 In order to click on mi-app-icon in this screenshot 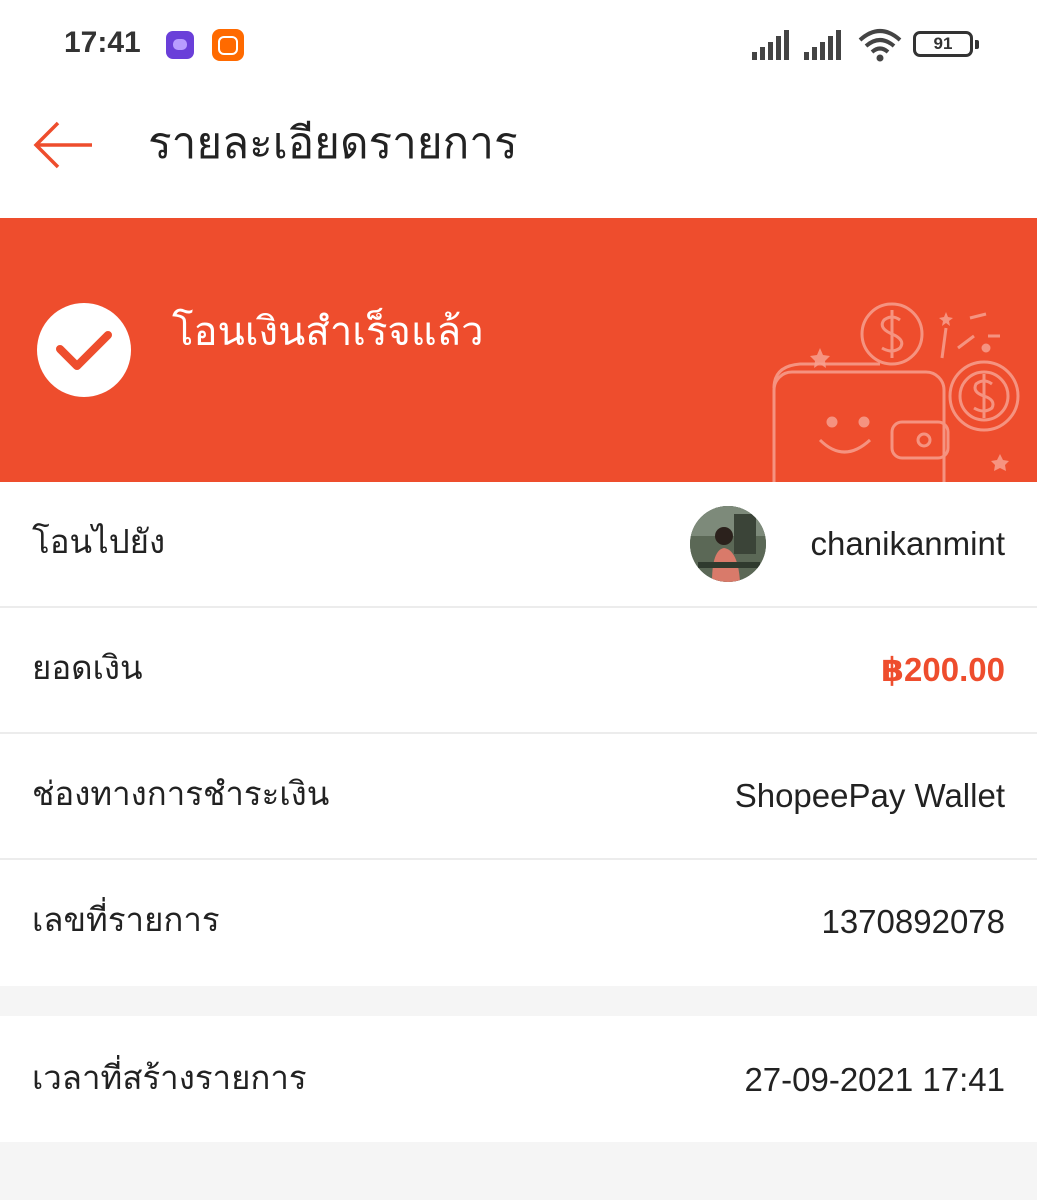, I will do `click(228, 45)`.